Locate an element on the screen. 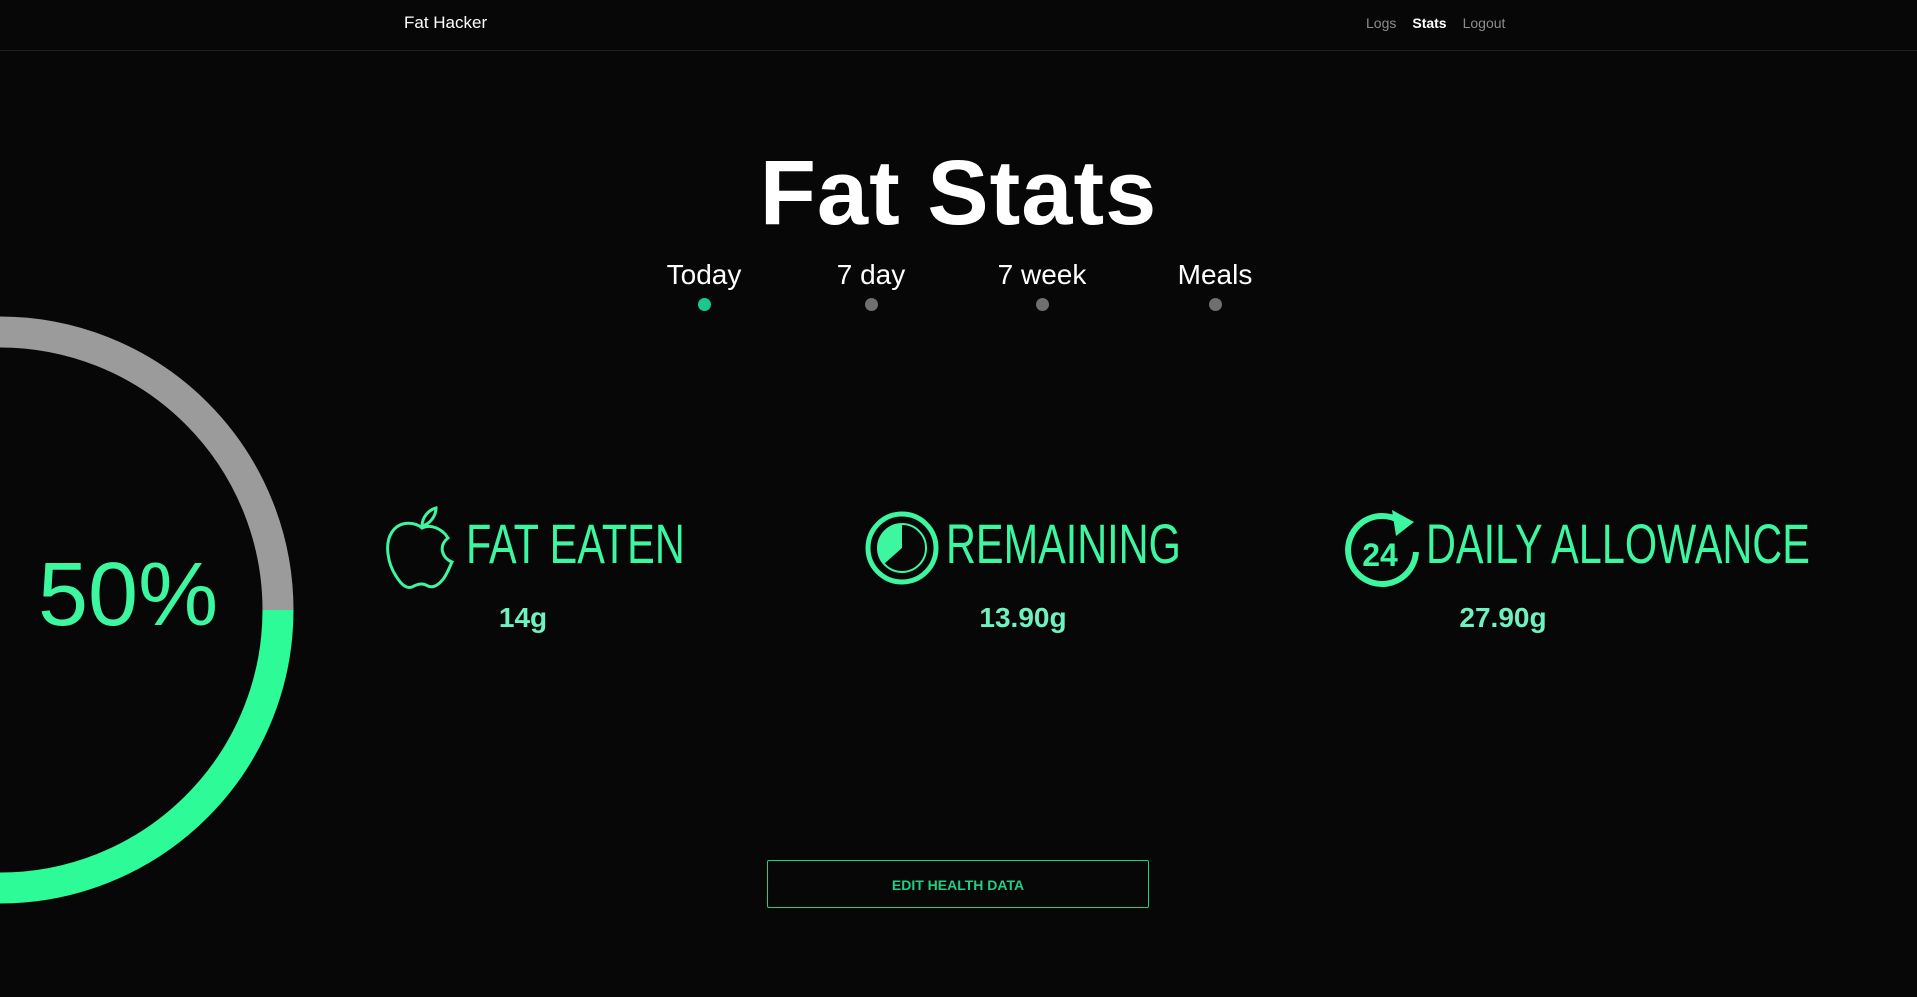  progress-ring is located at coordinates (147, 610).